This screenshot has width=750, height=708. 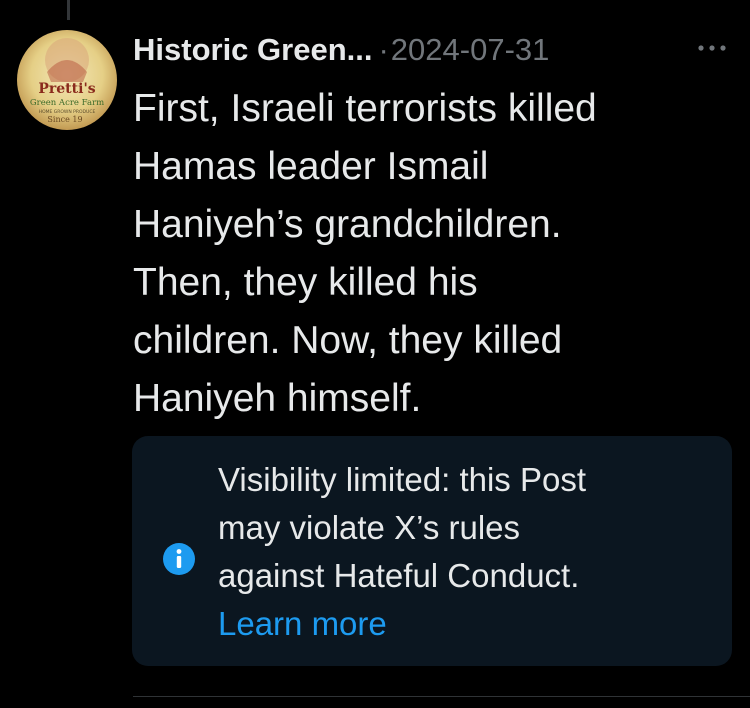 I want to click on info-icon, so click(x=179, y=559).